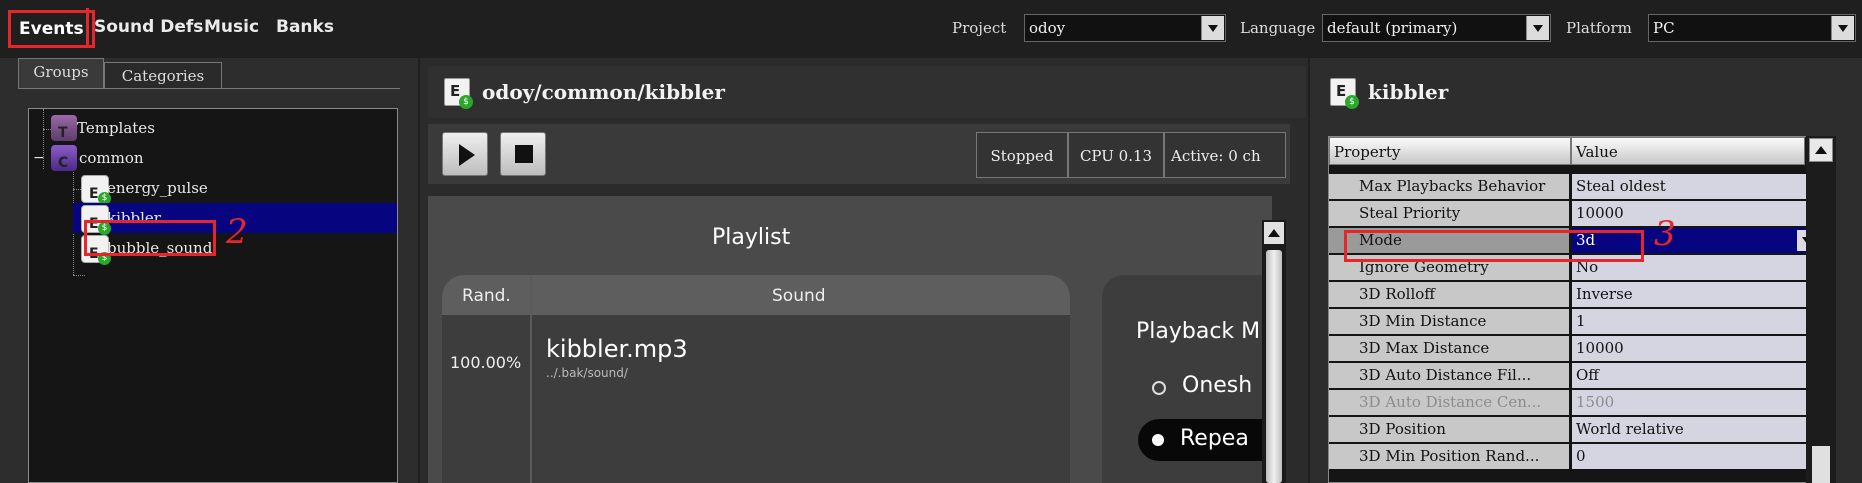 The height and width of the screenshot is (483, 1862). I want to click on vertical-scrollbar, so click(1274, 351).